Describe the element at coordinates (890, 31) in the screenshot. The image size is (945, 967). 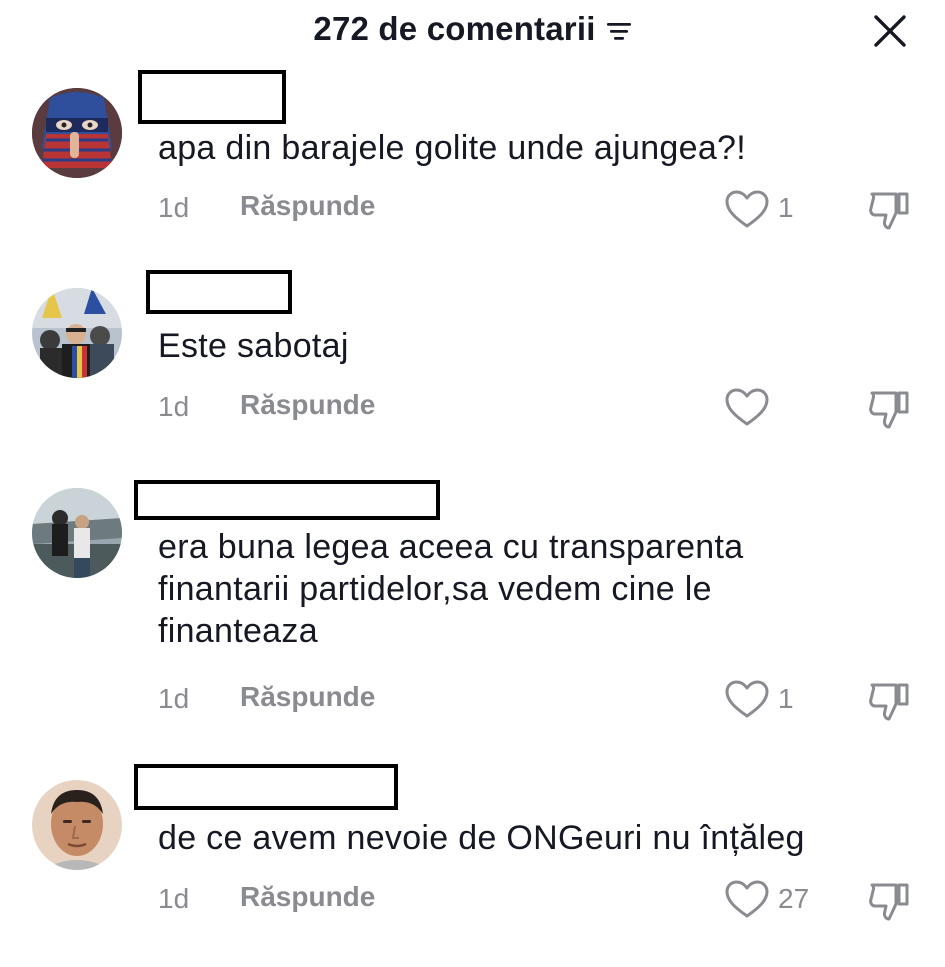
I see `close-icon` at that location.